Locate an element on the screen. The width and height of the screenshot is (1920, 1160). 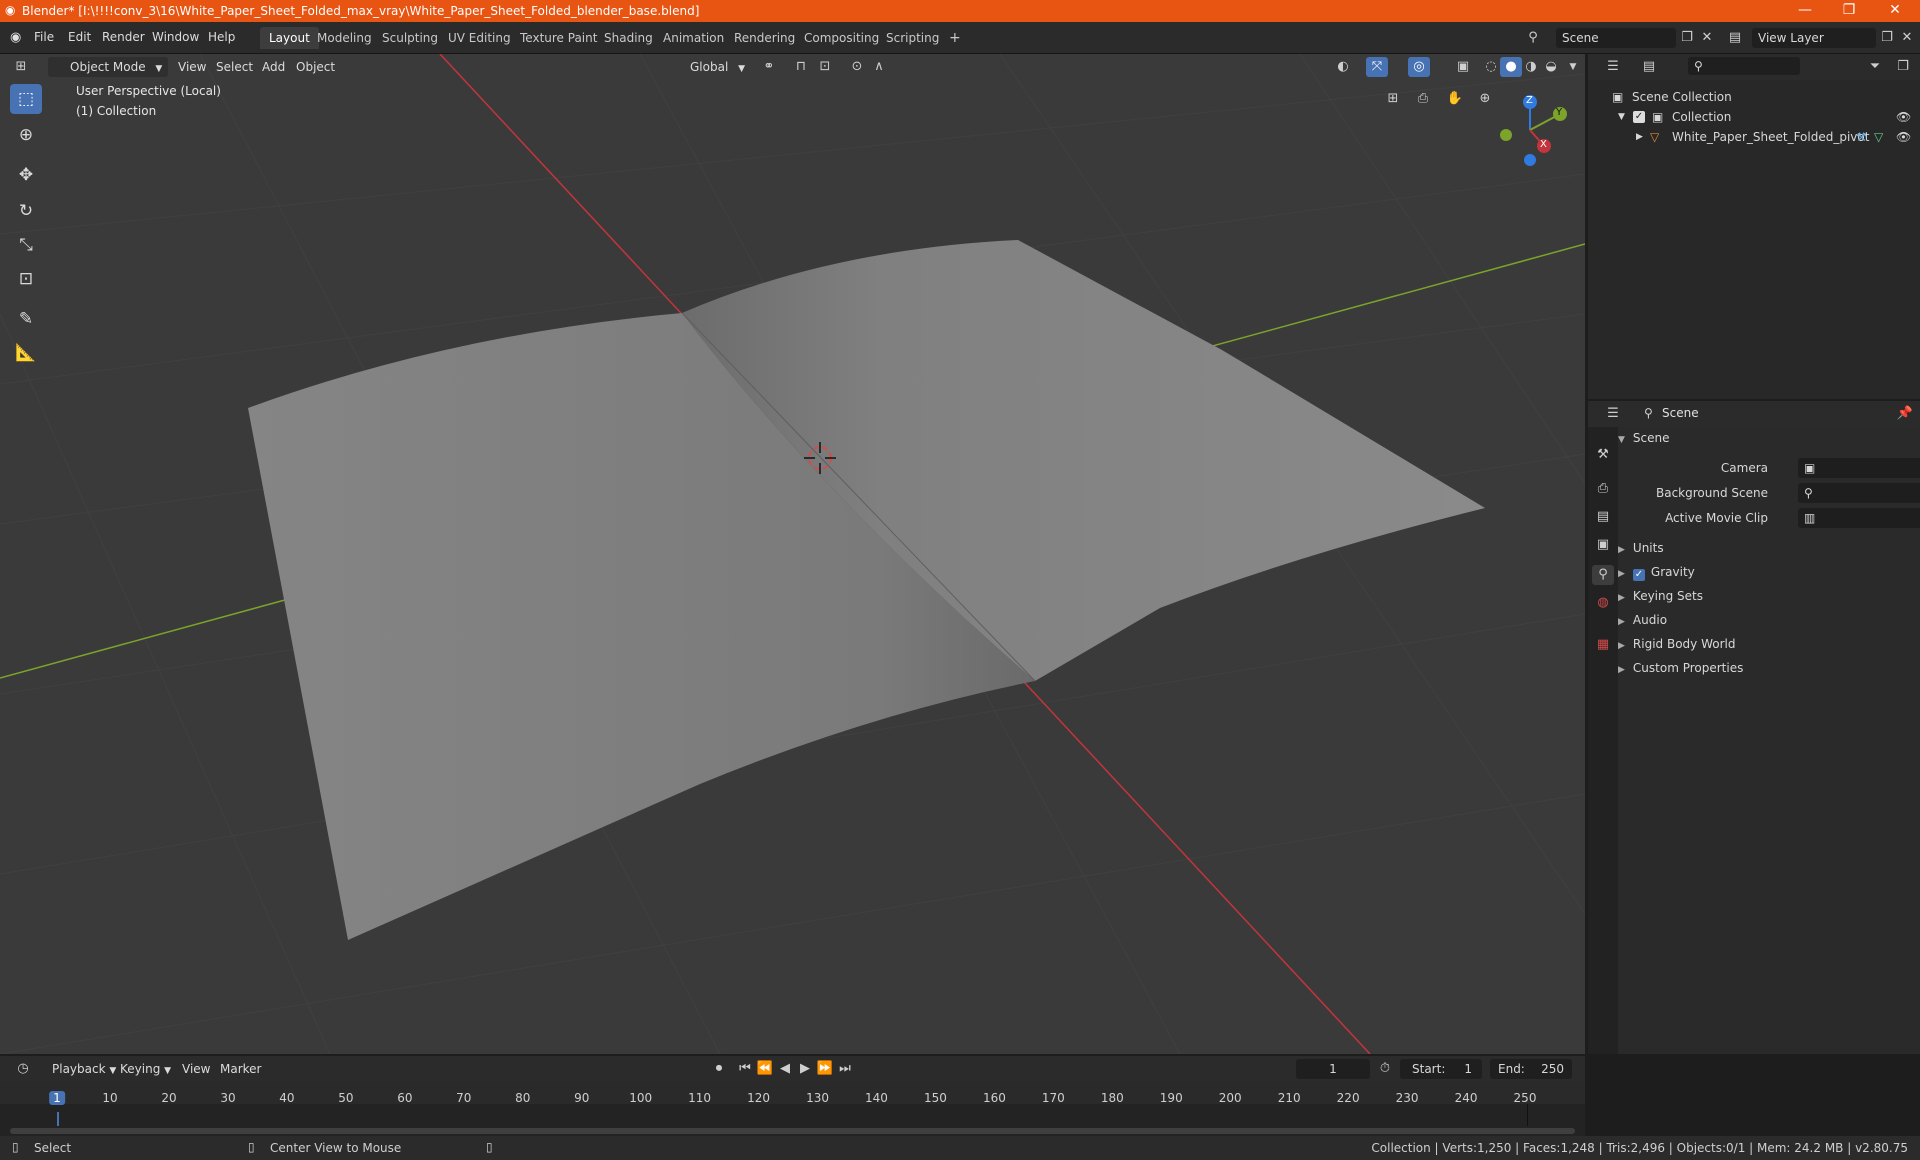
move-tool-icon: ✥ is located at coordinates (26, 175).